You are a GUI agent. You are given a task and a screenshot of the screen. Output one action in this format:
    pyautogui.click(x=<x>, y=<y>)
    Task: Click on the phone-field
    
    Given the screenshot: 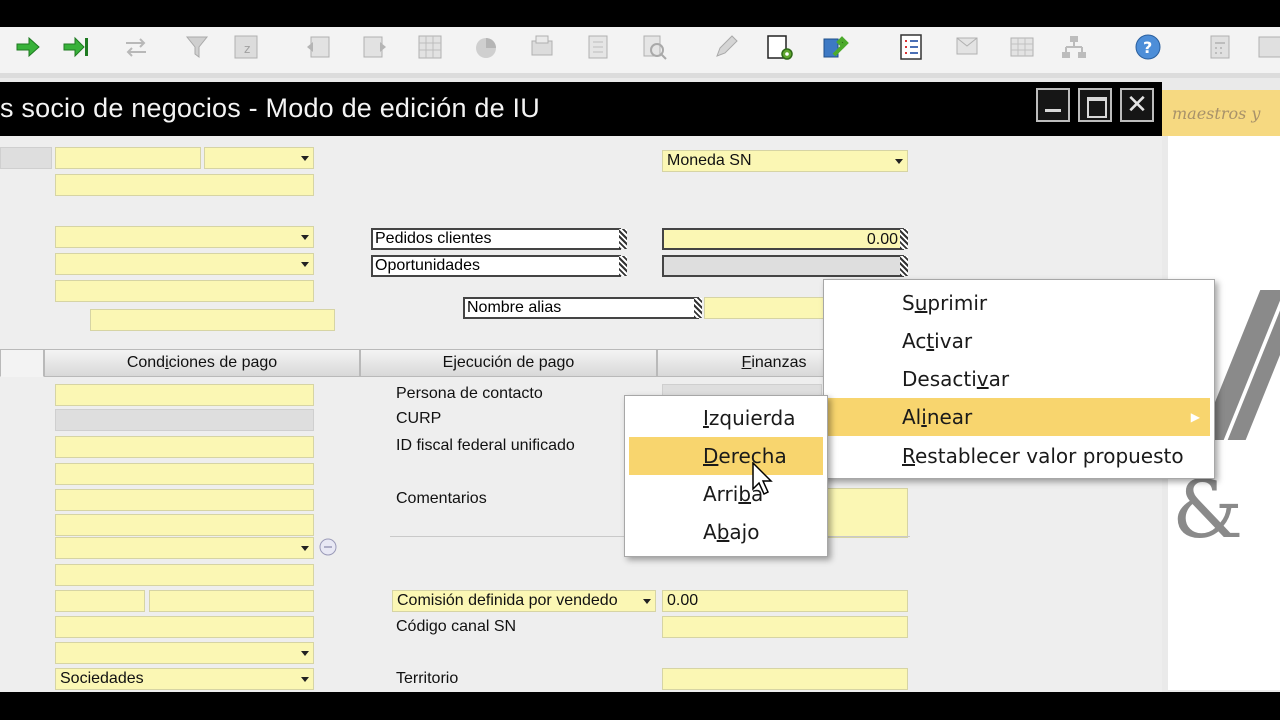 What is the action you would take?
    pyautogui.click(x=184, y=395)
    